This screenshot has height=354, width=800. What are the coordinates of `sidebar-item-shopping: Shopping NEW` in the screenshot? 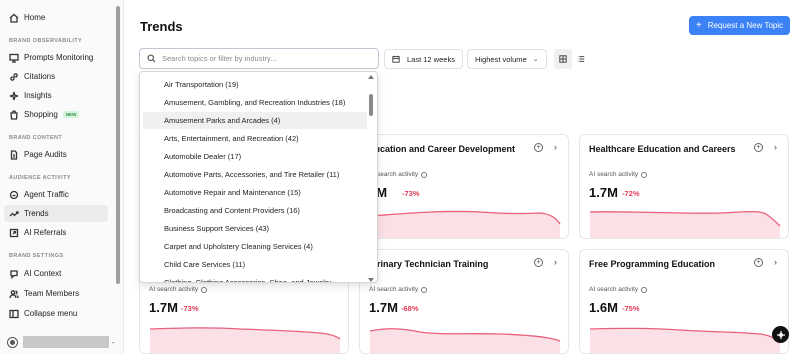 It's located at (56, 114).